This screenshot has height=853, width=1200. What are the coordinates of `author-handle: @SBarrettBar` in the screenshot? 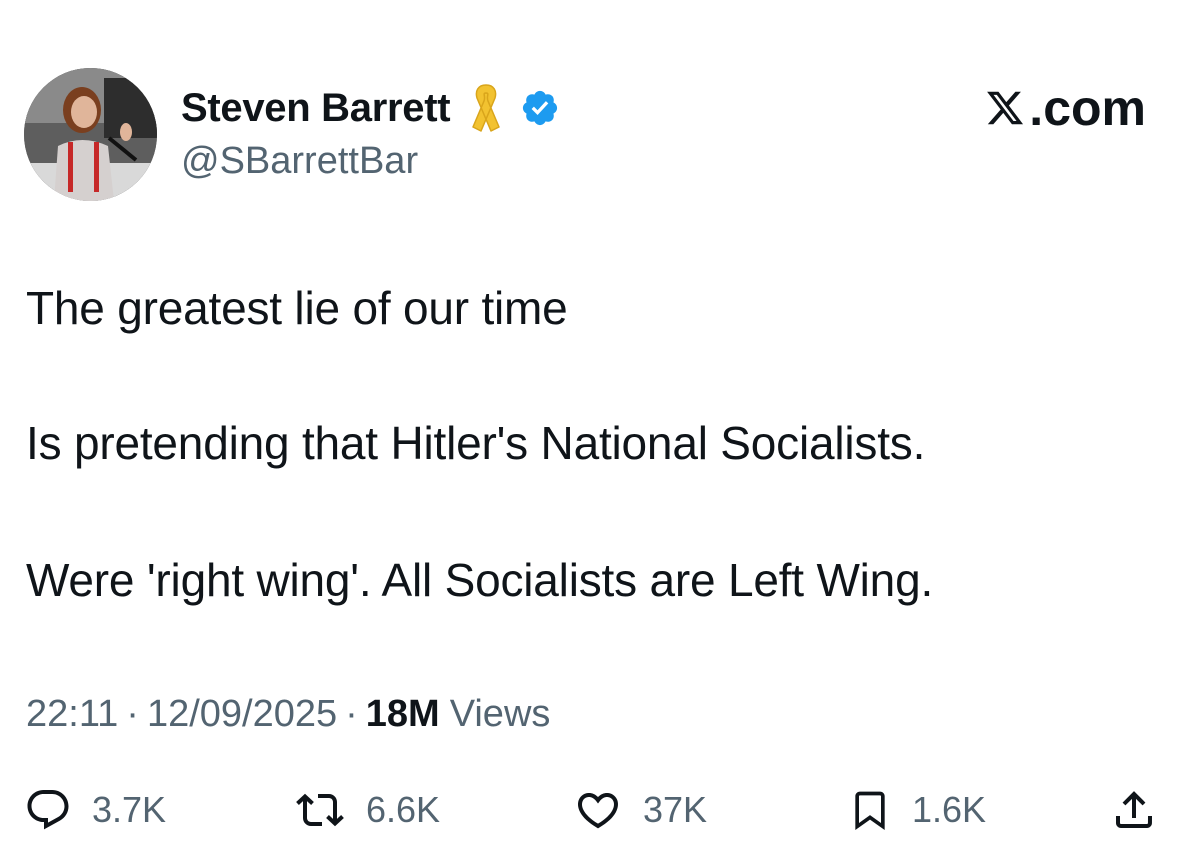 It's located at (299, 161).